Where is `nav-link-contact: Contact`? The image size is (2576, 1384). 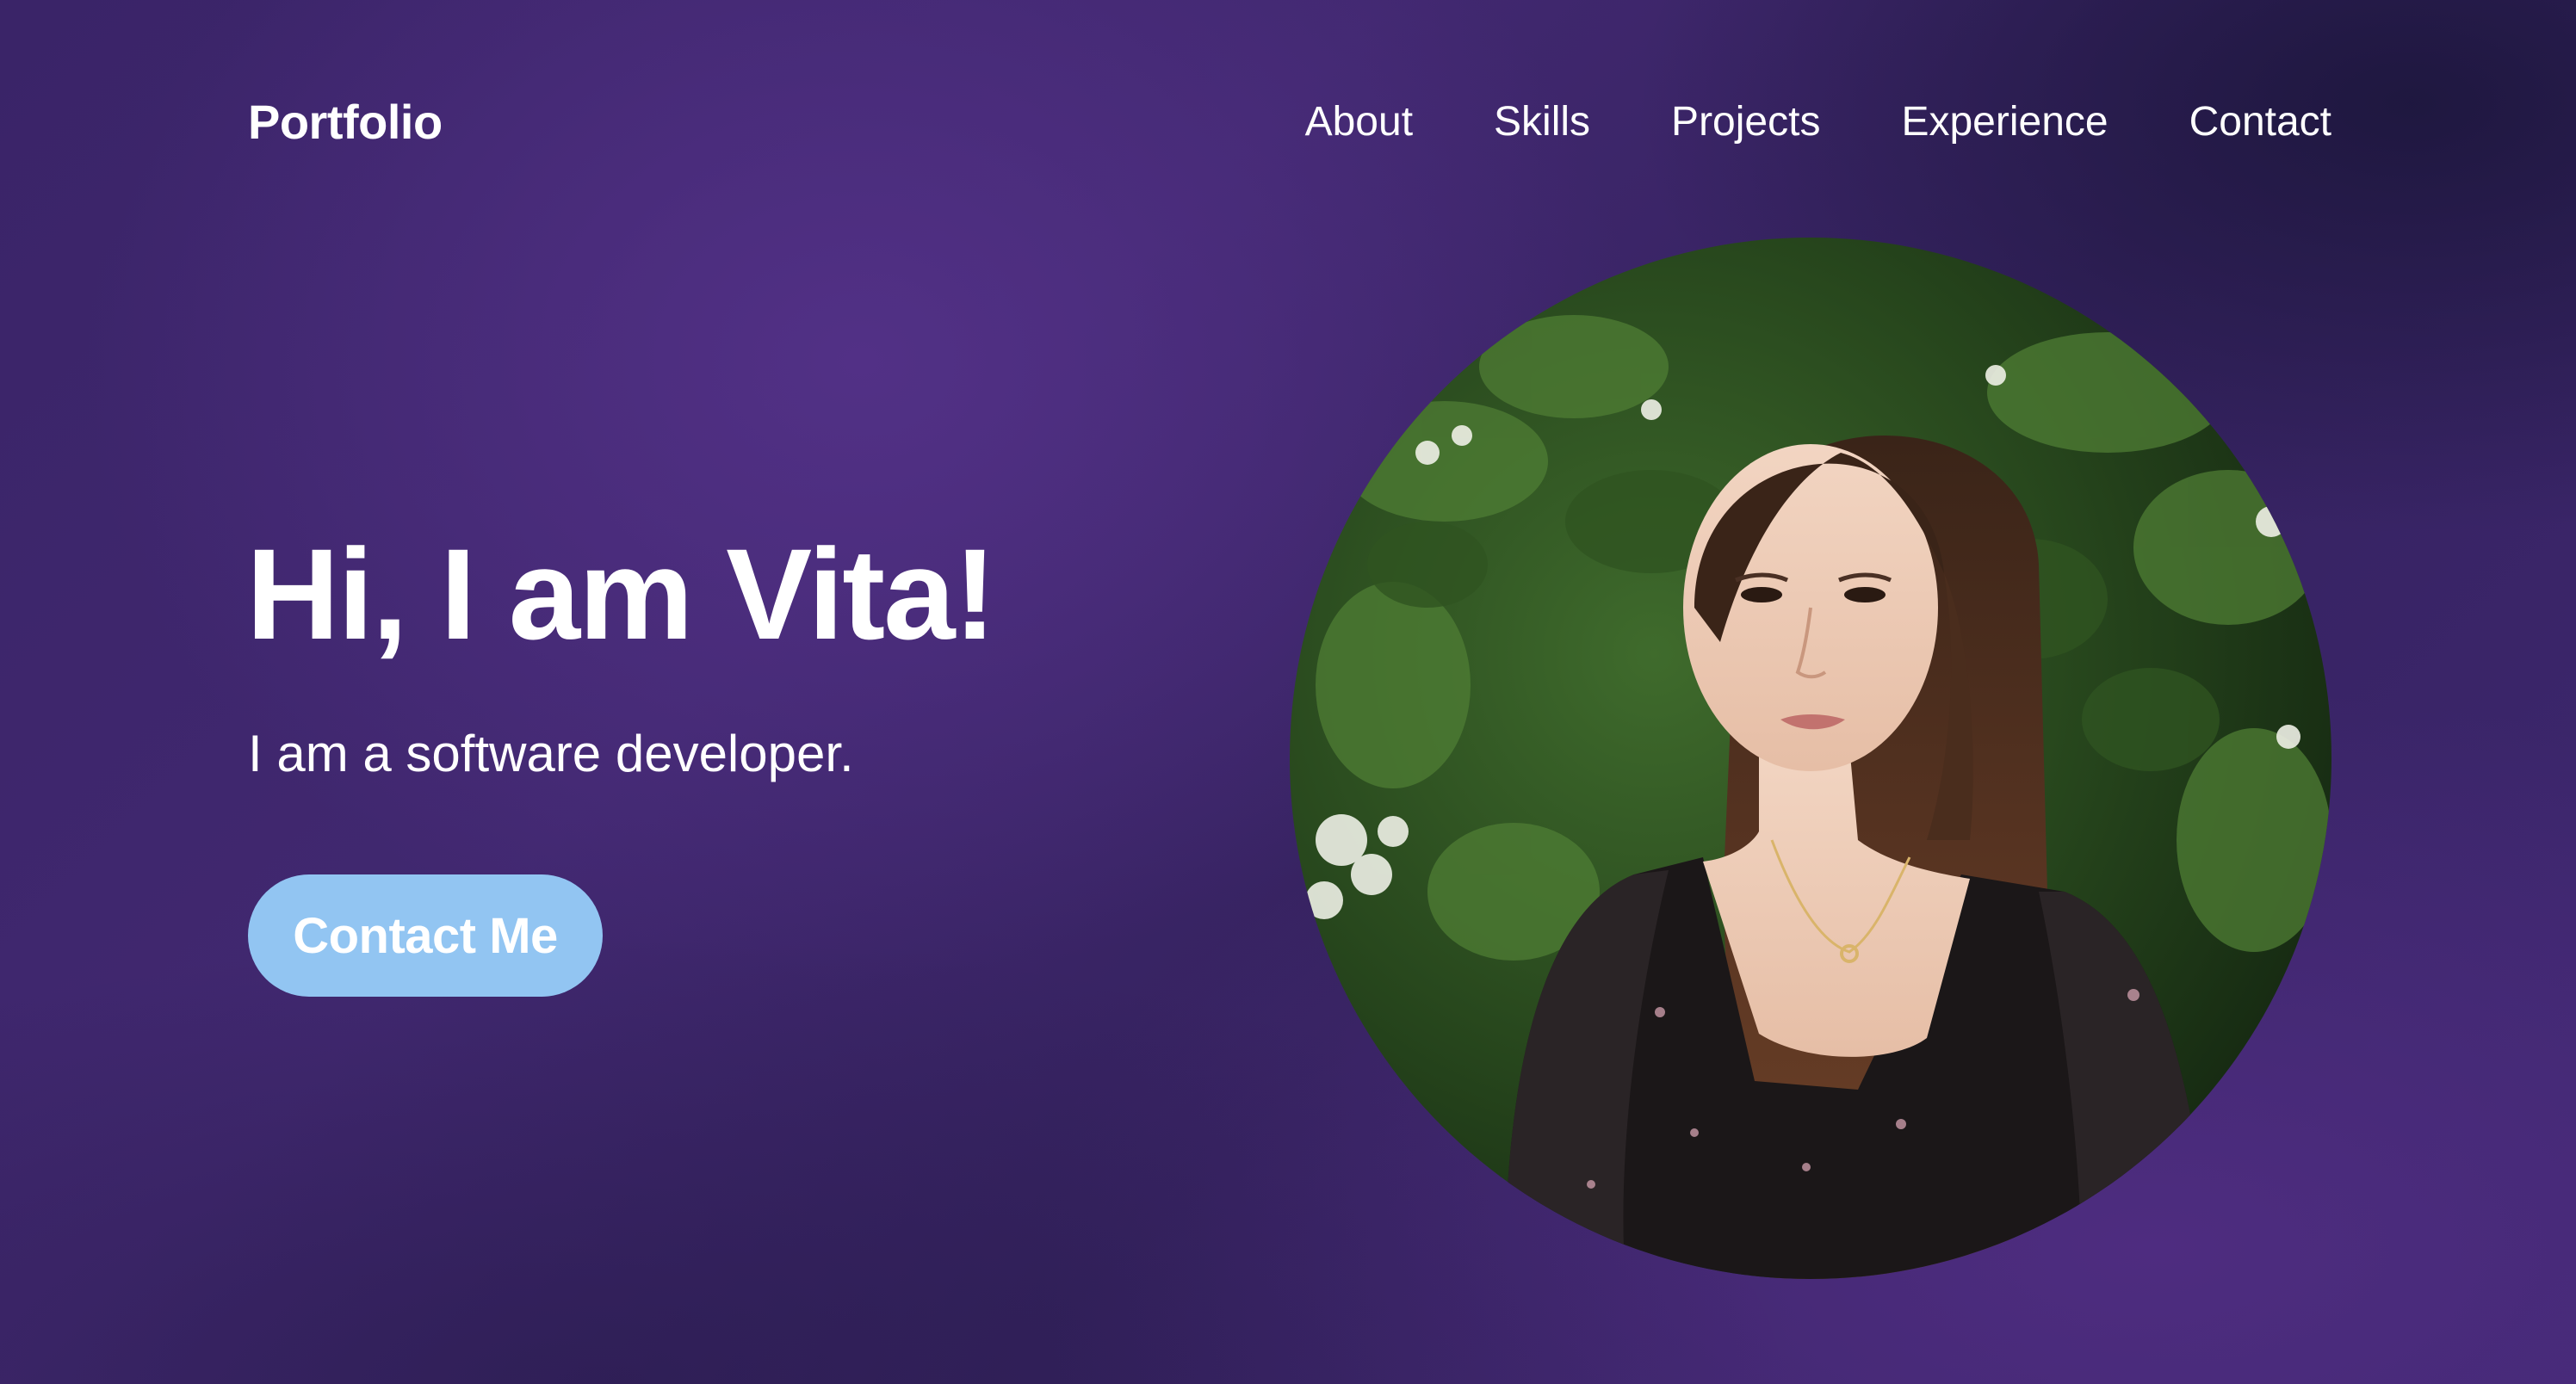 nav-link-contact: Contact is located at coordinates (2260, 122).